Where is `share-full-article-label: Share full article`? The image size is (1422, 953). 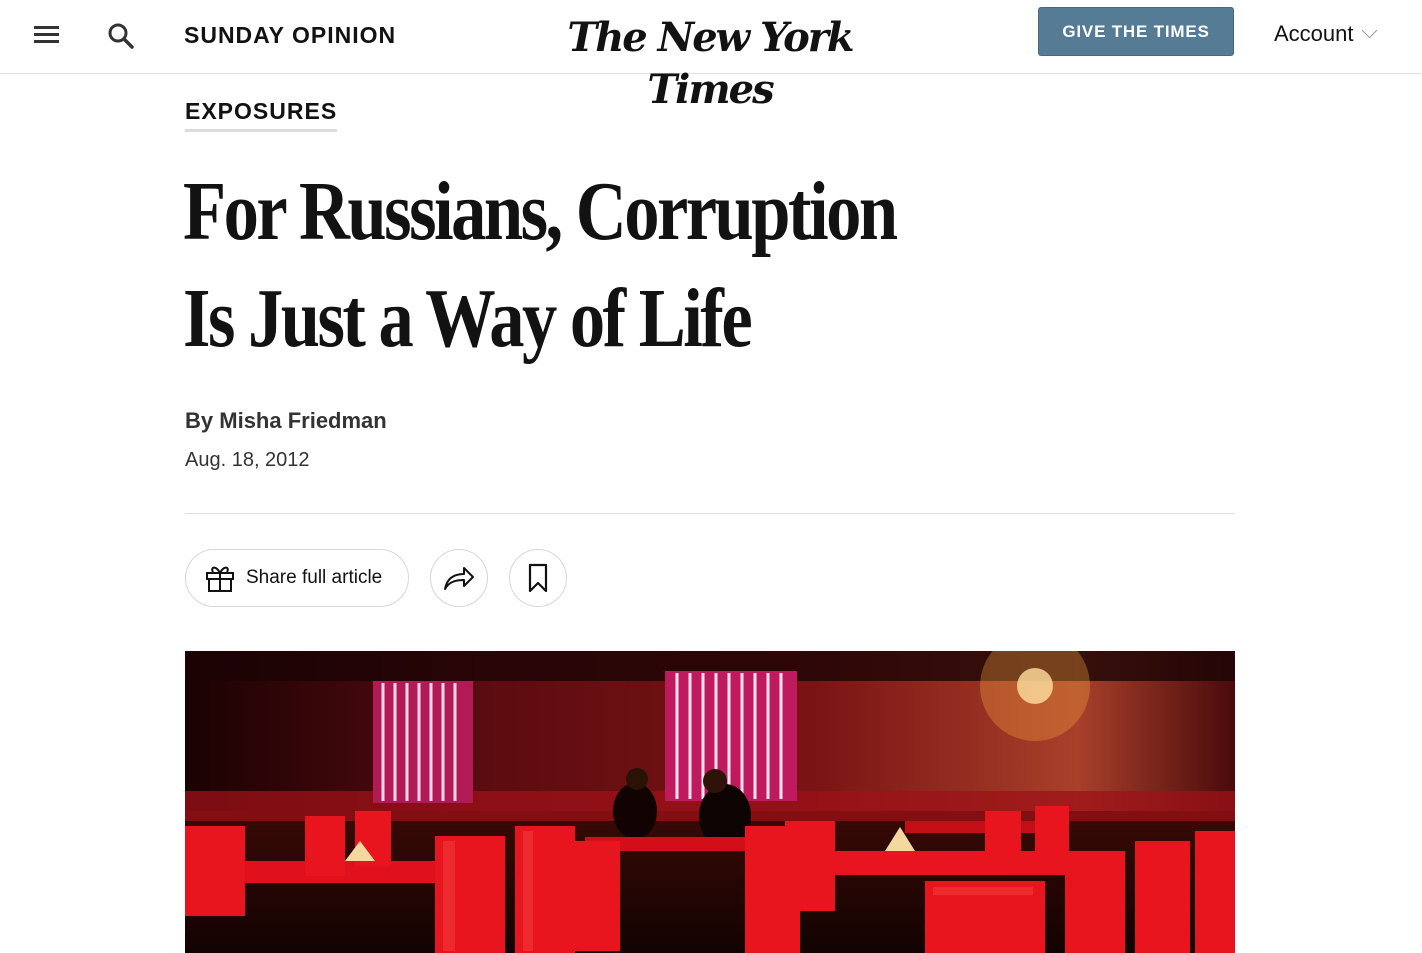
share-full-article-label: Share full article is located at coordinates (314, 577).